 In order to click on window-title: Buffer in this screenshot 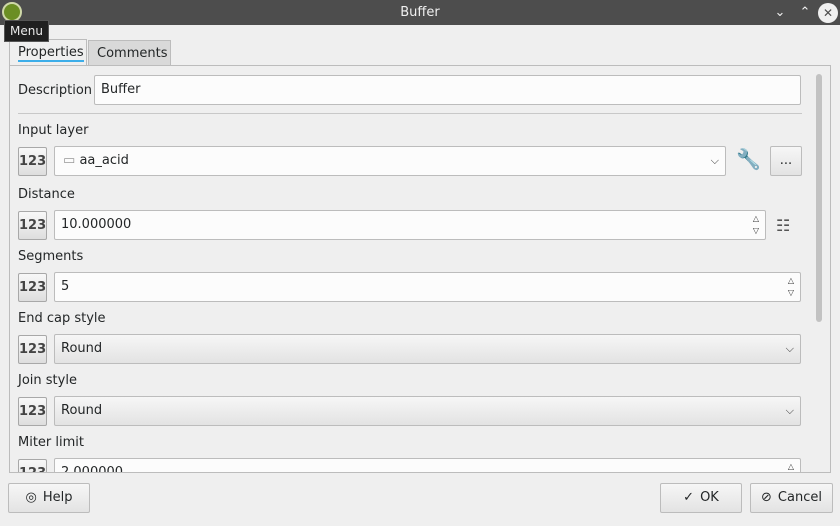, I will do `click(420, 12)`.